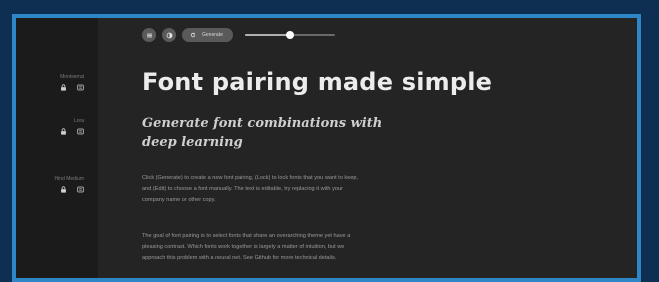 The image size is (659, 282). I want to click on contrast-icon, so click(169, 35).